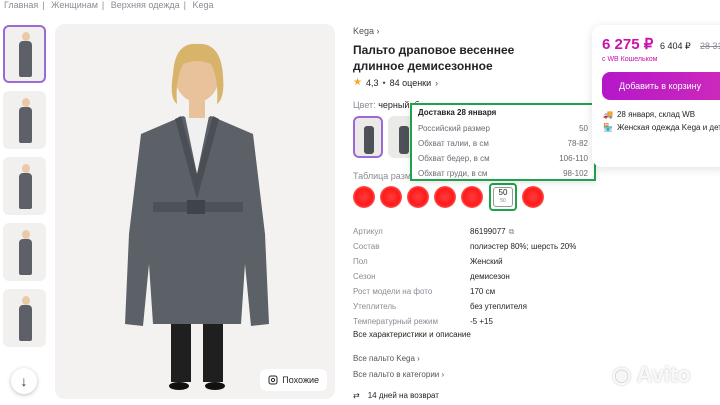 This screenshot has height=405, width=720. Describe the element at coordinates (434, 231) in the screenshot. I see `spec-row: Артикул 86199077 ⧉` at that location.